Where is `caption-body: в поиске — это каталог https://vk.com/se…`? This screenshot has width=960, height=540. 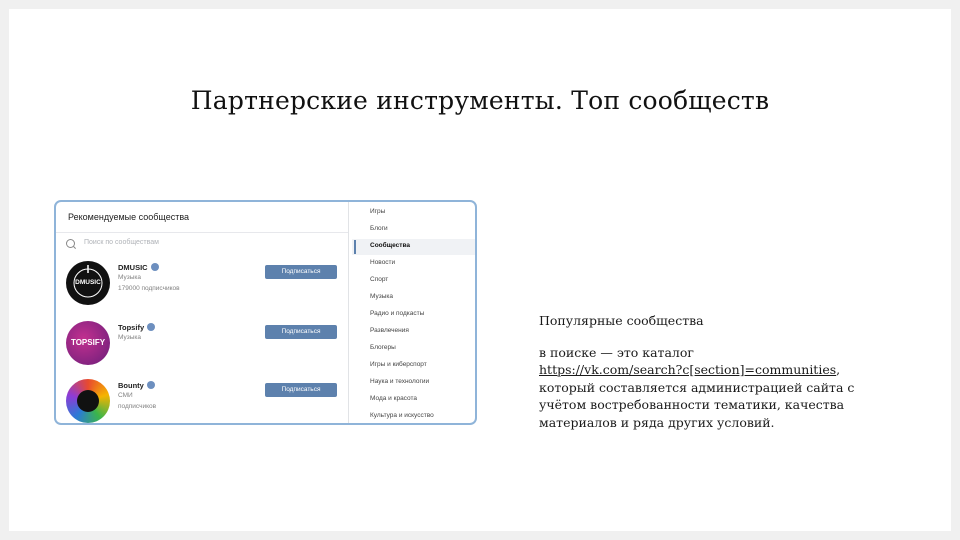 caption-body: в поиске — это каталог https://vk.com/se… is located at coordinates (709, 388).